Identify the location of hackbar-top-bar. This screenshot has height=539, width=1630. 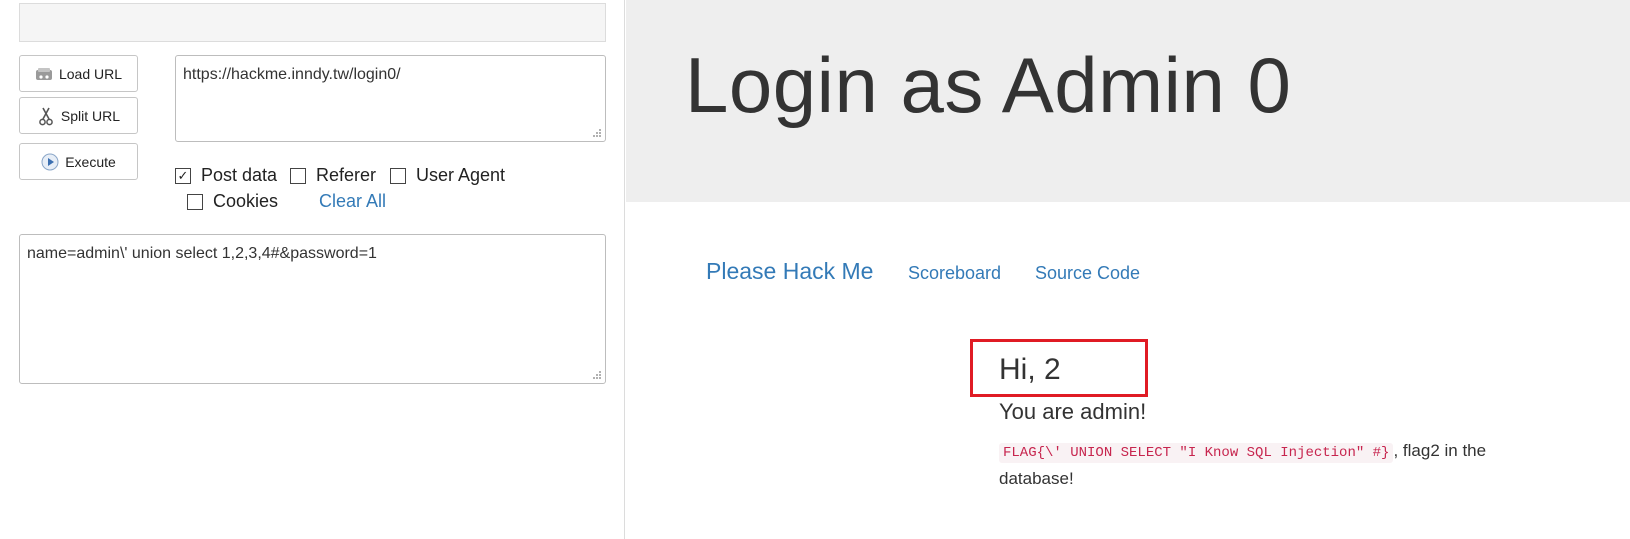
(312, 22).